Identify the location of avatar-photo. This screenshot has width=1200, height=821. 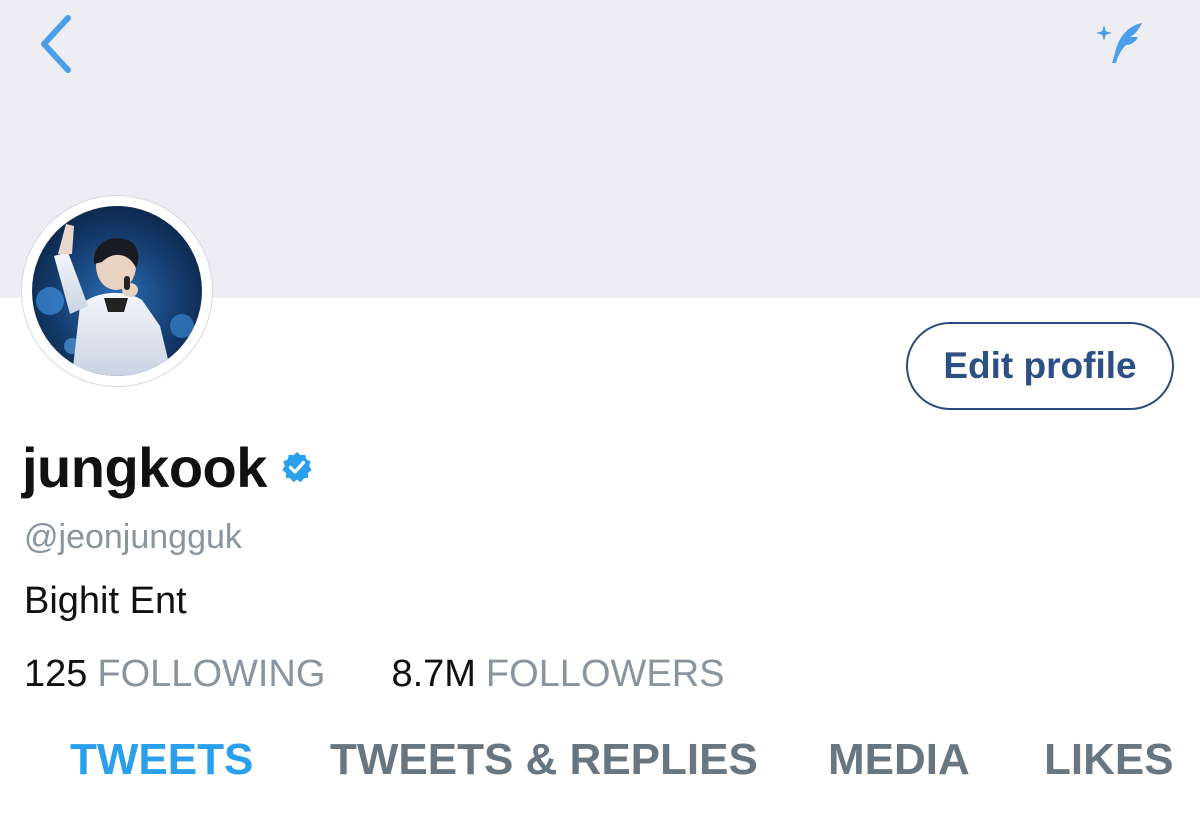
(117, 291).